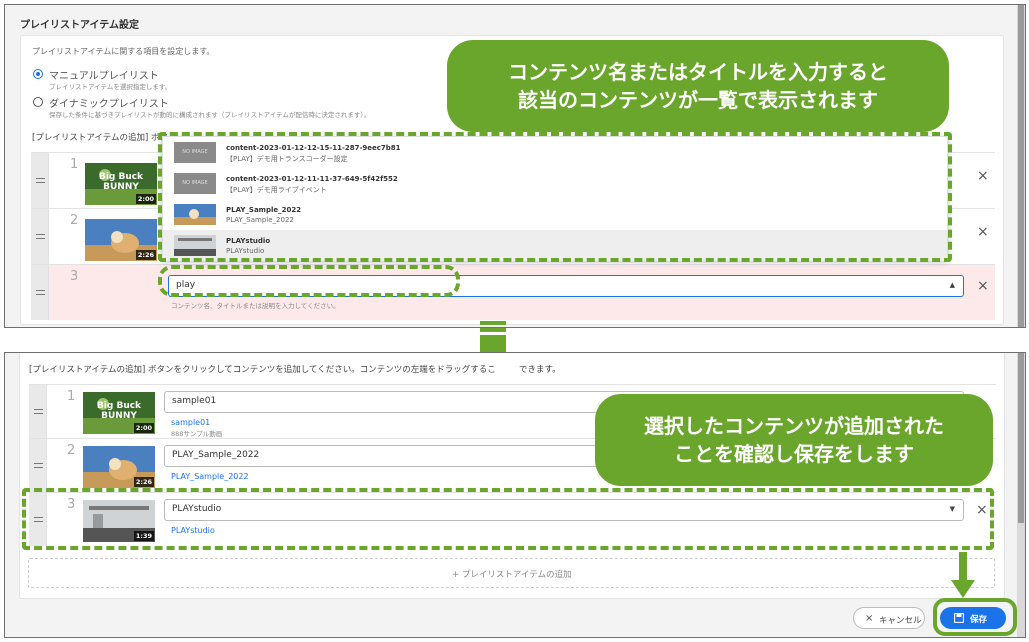  I want to click on add-item-label: + プレイリストアイテムの追加, so click(511, 574).